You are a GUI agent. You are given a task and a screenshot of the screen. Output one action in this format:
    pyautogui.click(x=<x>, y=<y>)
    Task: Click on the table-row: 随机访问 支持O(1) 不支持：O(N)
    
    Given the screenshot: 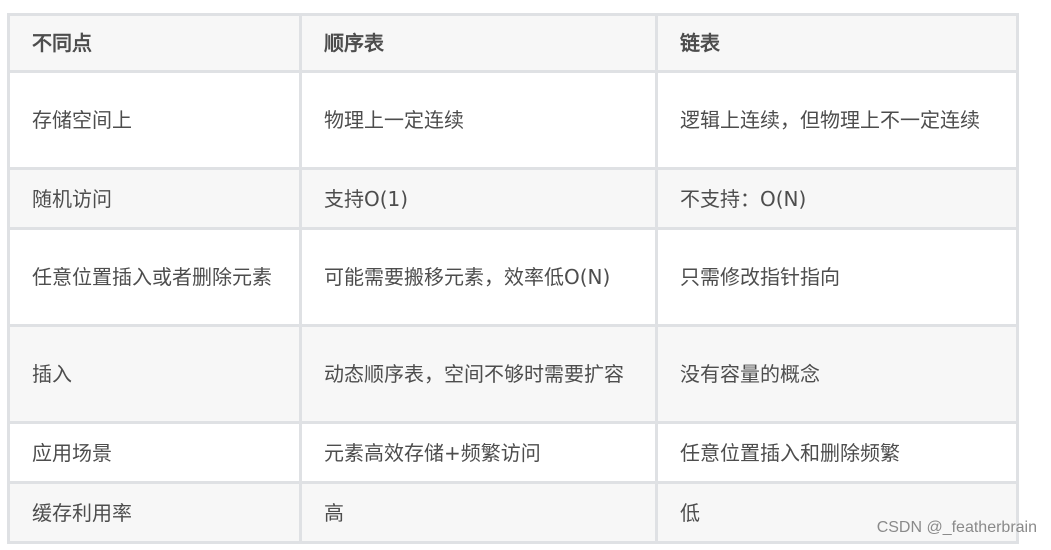 What is the action you would take?
    pyautogui.click(x=513, y=198)
    